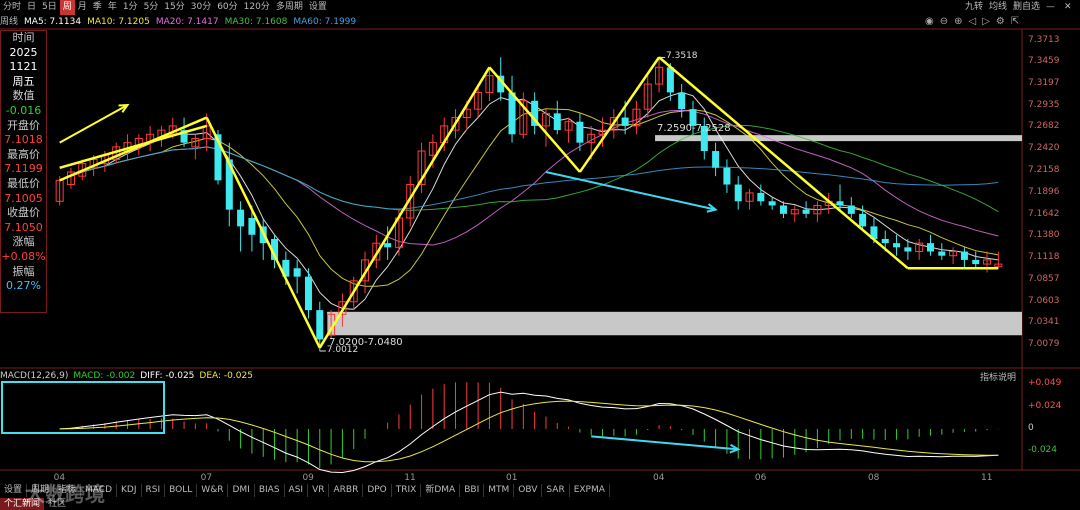 This screenshot has height=510, width=1080. Describe the element at coordinates (23, 227) in the screenshot. I see `info-row-13: 7.1050` at that location.